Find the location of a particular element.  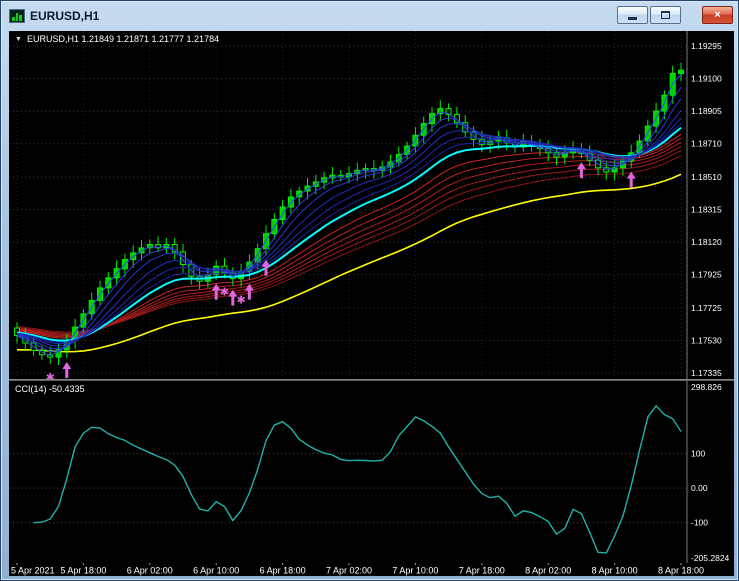

svg-text: 6 Apr 10:00 is located at coordinates (216, 571).